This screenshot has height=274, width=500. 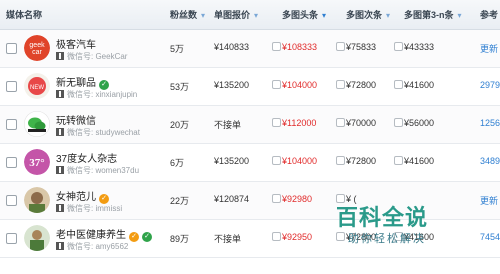 What do you see at coordinates (76, 43) in the screenshot?
I see `account-name: 极客汽车` at bounding box center [76, 43].